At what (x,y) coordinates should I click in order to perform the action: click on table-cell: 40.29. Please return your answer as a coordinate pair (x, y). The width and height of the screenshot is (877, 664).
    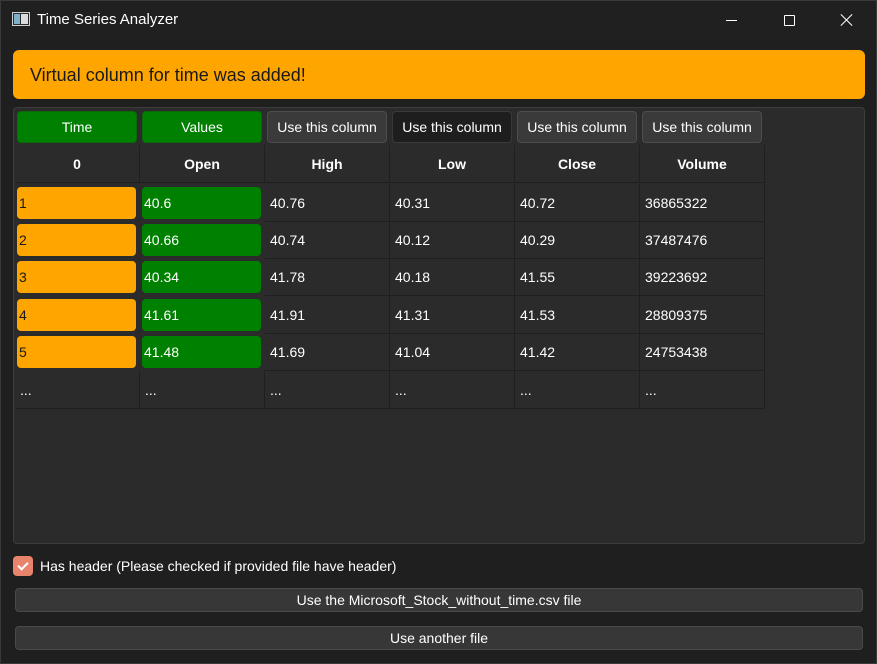
    Looking at the image, I should click on (577, 240).